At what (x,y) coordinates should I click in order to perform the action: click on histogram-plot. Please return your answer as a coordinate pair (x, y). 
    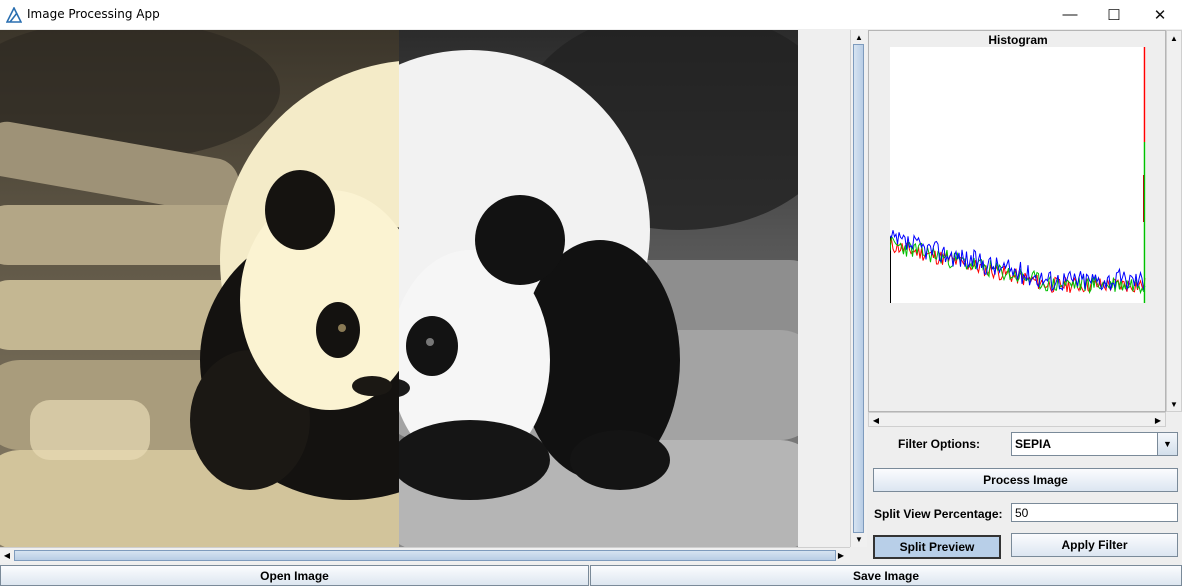
    Looking at the image, I should click on (1017, 175).